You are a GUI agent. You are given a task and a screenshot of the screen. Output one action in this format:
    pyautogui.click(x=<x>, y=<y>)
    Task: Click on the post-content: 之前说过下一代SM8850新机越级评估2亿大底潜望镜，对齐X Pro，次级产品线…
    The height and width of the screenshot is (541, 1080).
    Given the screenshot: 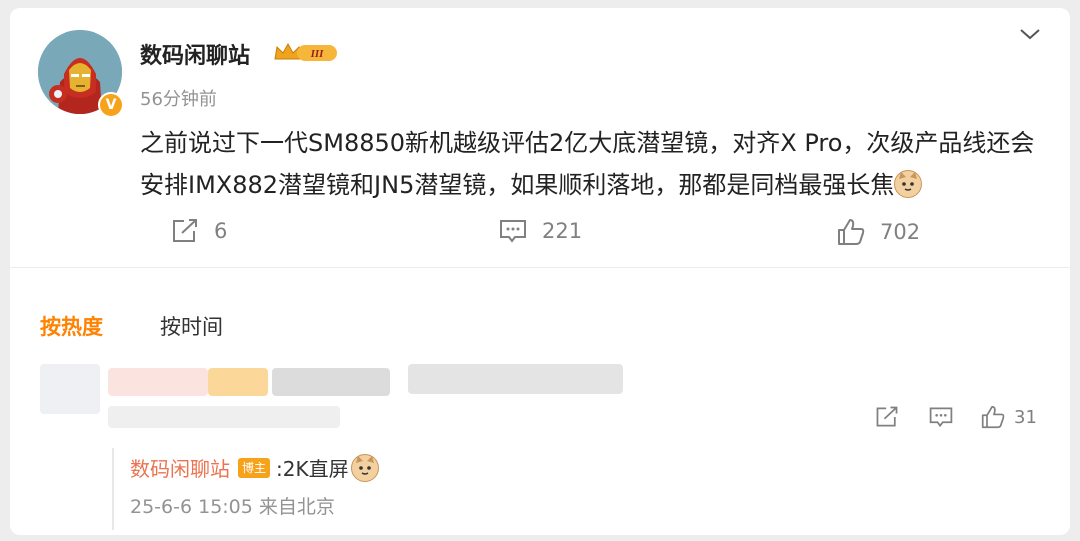 What is the action you would take?
    pyautogui.click(x=595, y=164)
    